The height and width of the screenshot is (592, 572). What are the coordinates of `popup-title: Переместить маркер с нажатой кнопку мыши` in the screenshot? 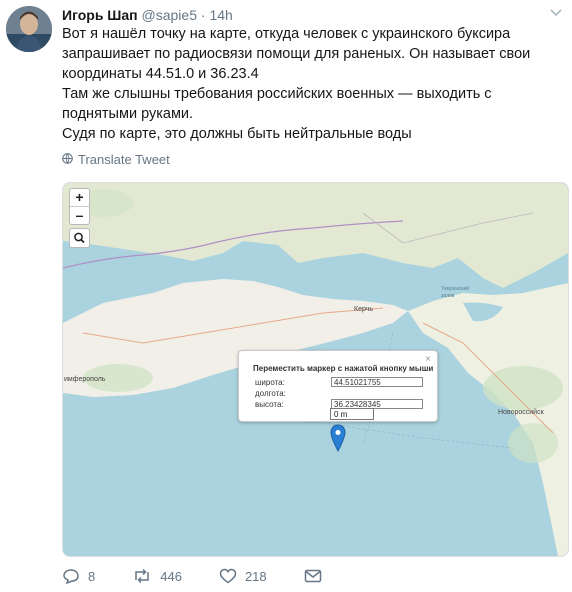 It's located at (343, 368).